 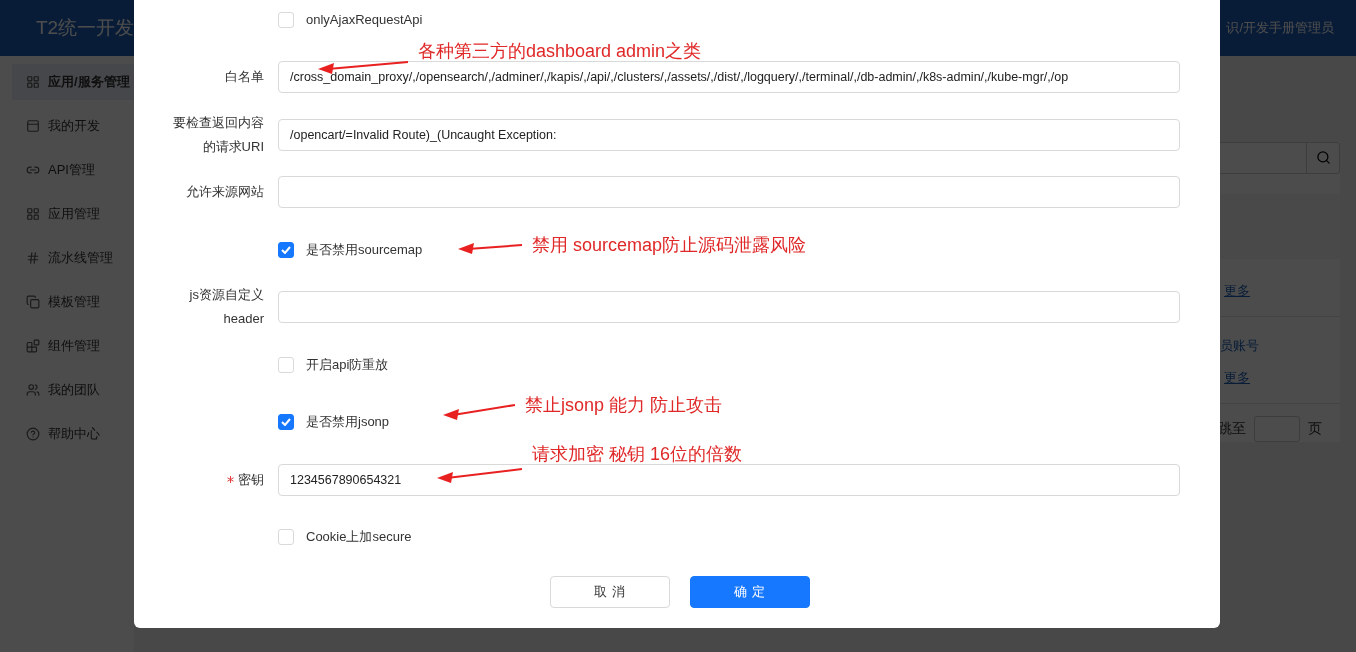 I want to click on app-title: T2统一开发, so click(x=85, y=28).